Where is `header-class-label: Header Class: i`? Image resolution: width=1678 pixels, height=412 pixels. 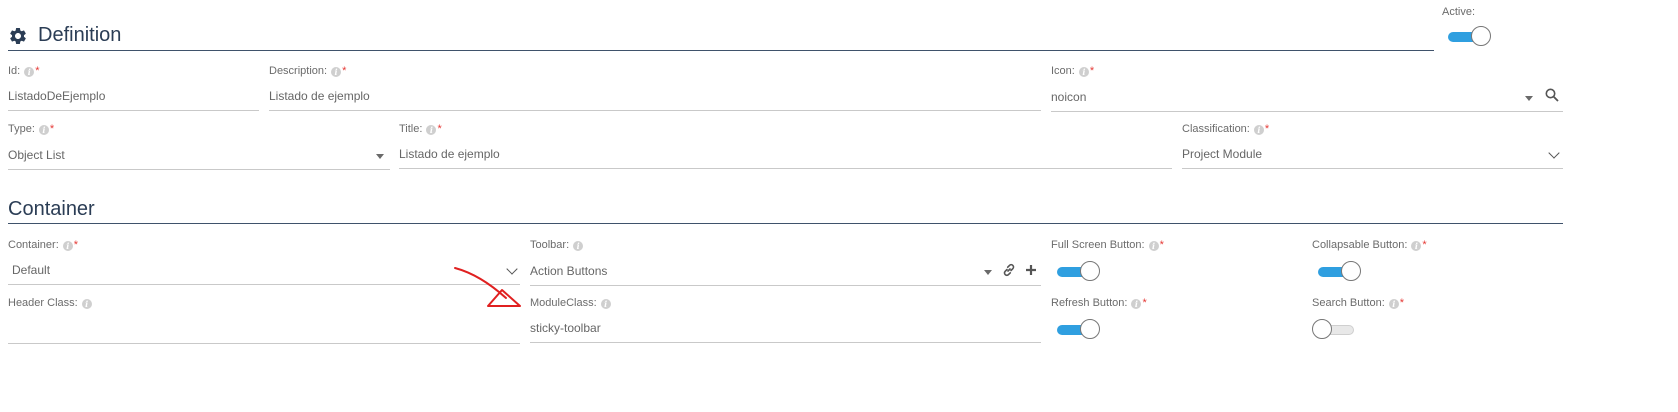 header-class-label: Header Class: i is located at coordinates (50, 303).